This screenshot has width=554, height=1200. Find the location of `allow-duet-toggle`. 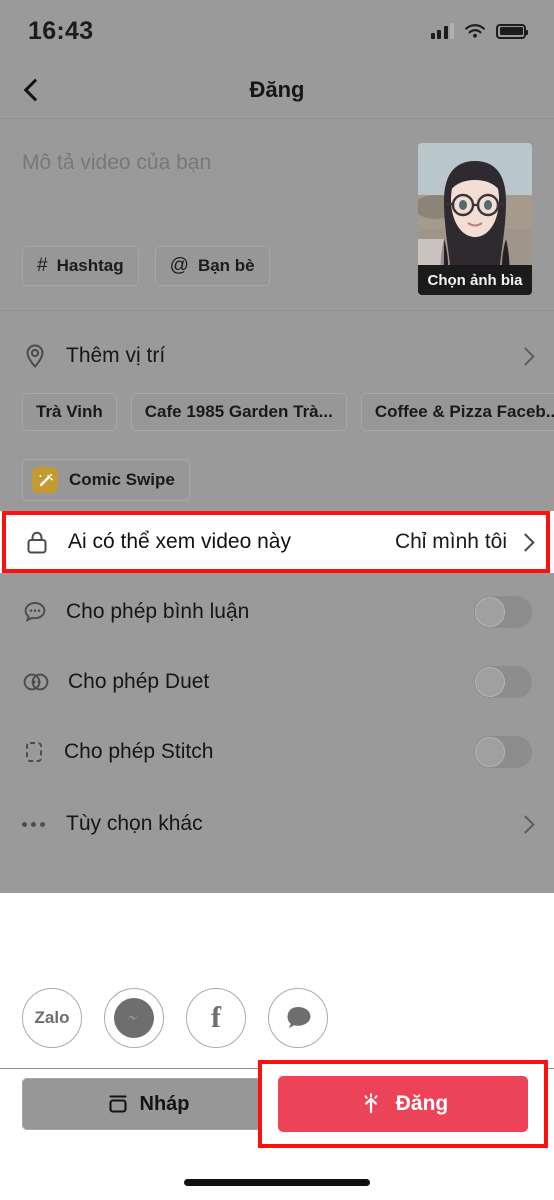

allow-duet-toggle is located at coordinates (503, 682).